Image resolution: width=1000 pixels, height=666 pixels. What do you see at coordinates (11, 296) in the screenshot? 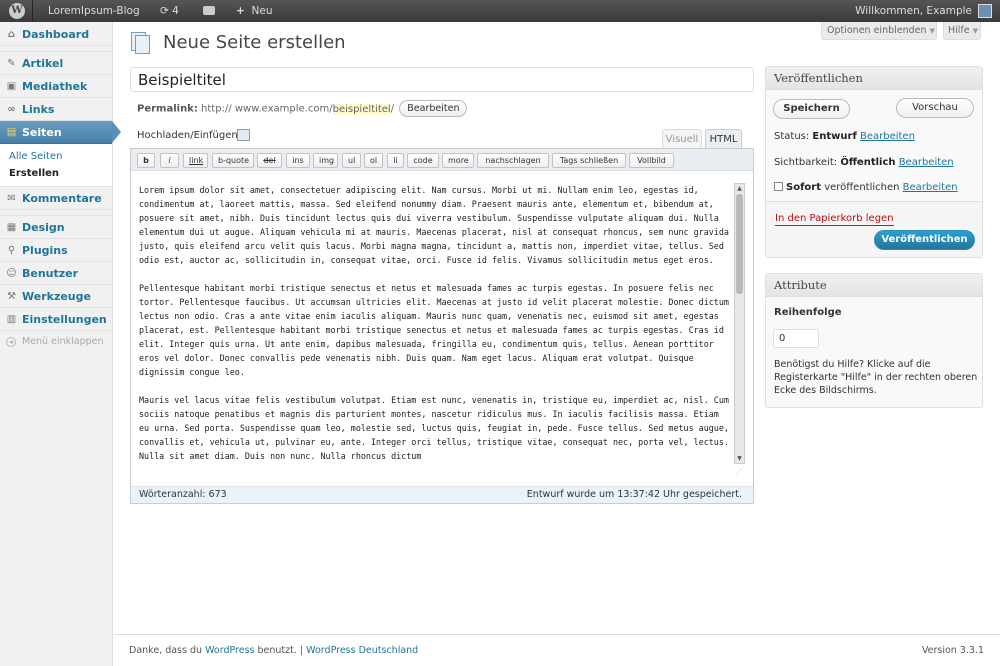
I see `tools-icon: ⚒` at bounding box center [11, 296].